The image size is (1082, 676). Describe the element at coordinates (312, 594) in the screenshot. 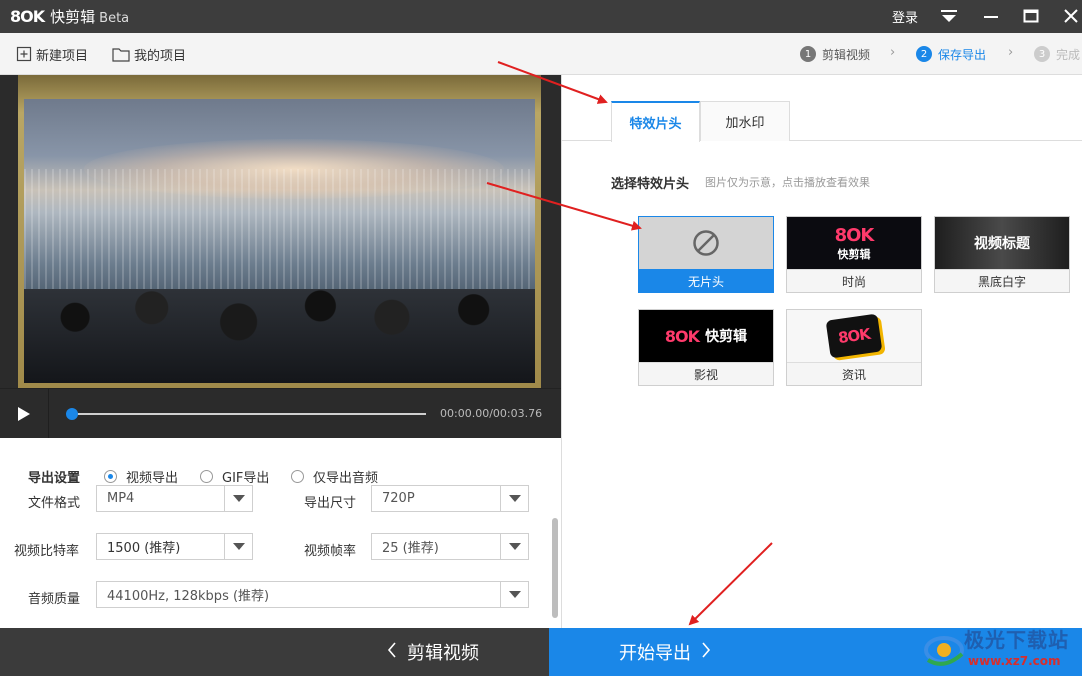

I see `audio-quality-select: 44100Hz, 128kbps (推荐)` at that location.